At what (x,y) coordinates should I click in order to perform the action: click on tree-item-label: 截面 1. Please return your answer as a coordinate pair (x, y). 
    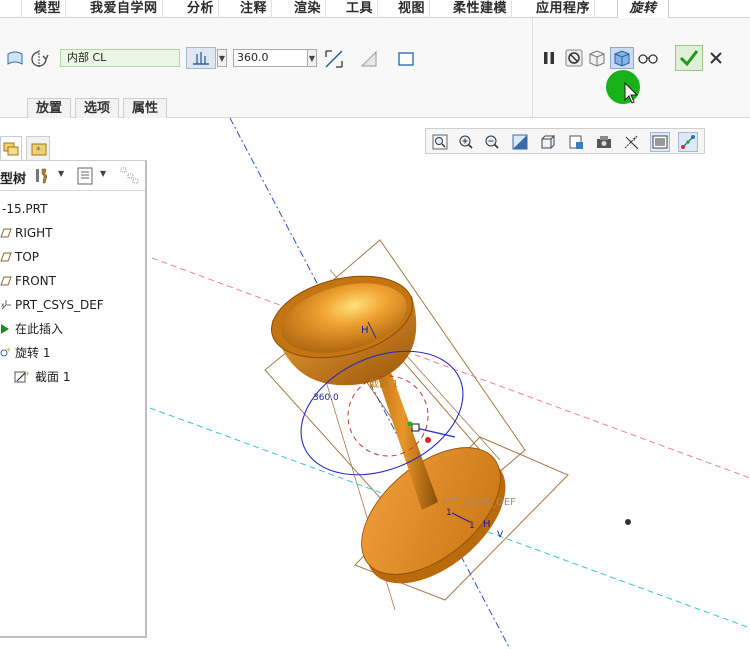
    Looking at the image, I should click on (53, 377).